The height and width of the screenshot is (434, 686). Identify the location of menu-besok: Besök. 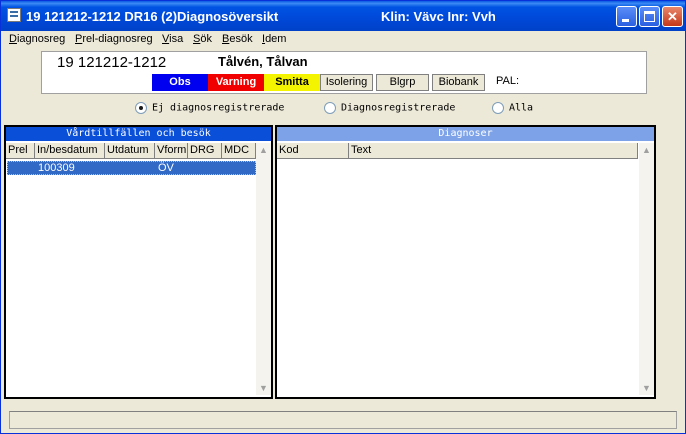
(237, 39).